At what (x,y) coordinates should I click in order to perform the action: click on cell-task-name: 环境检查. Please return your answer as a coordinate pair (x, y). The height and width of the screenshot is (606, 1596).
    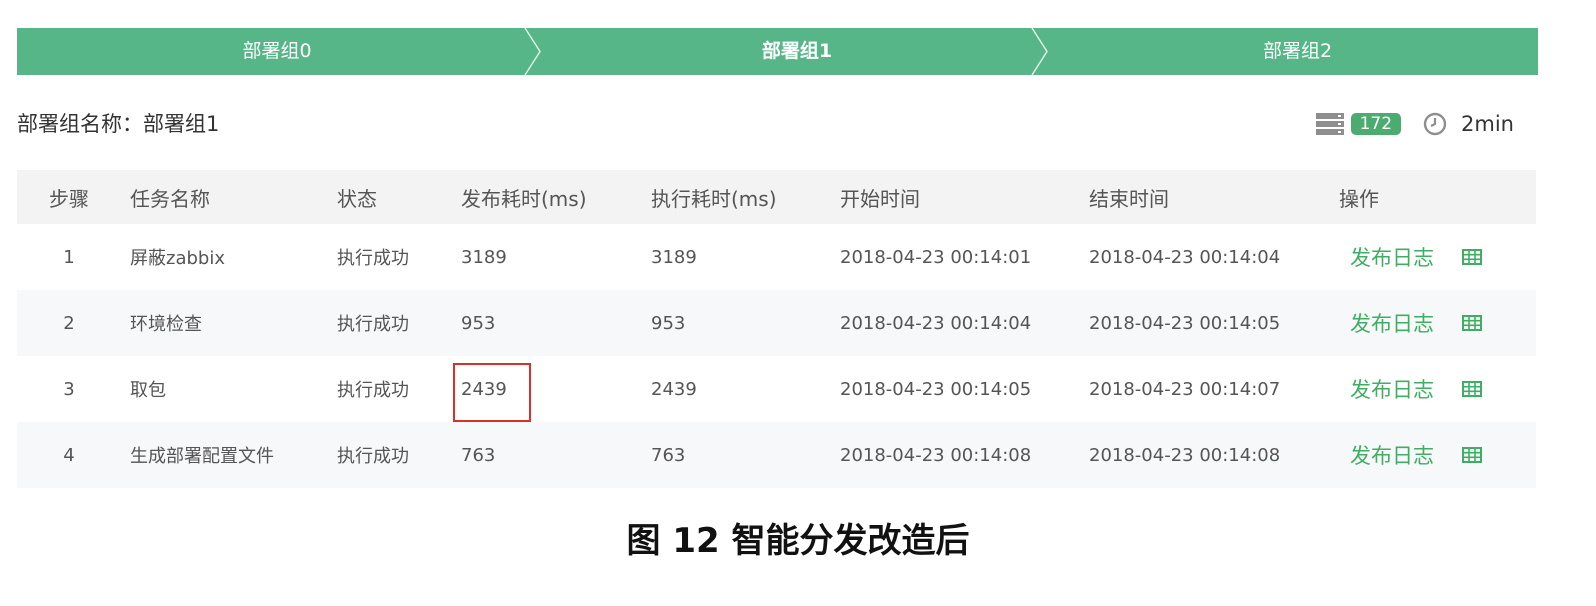
    Looking at the image, I should click on (166, 324).